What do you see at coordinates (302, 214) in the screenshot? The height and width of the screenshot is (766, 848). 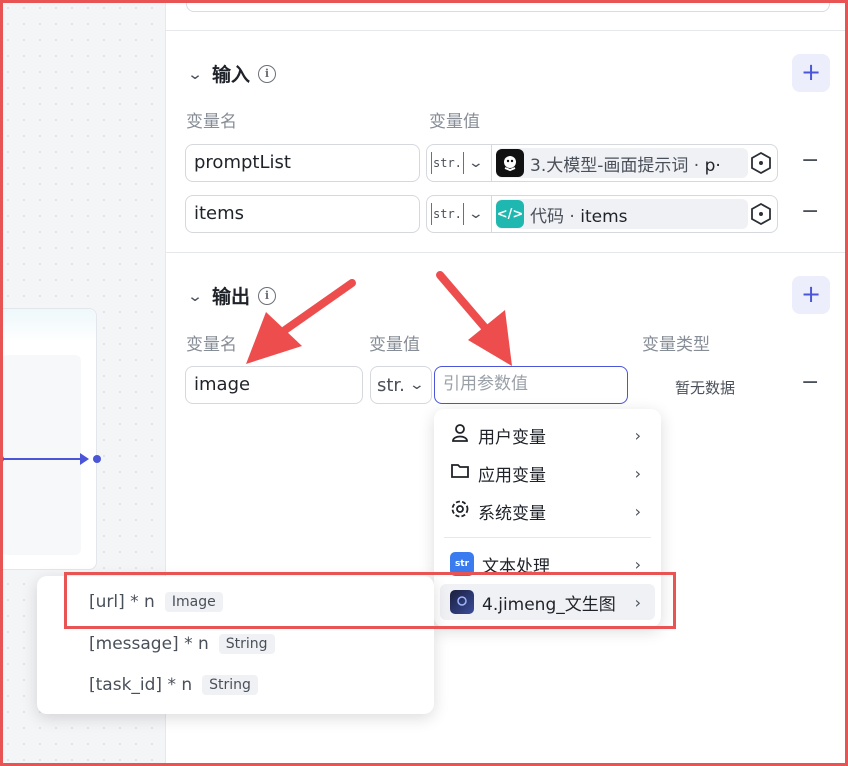 I see `input-var-name-field: items` at bounding box center [302, 214].